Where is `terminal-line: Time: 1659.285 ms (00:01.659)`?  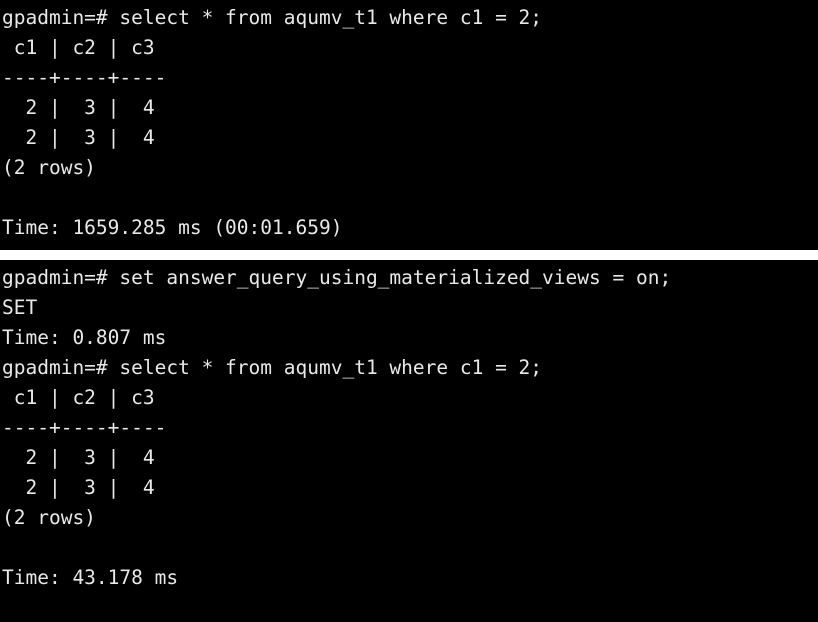 terminal-line: Time: 1659.285 ms (00:01.659) is located at coordinates (172, 227).